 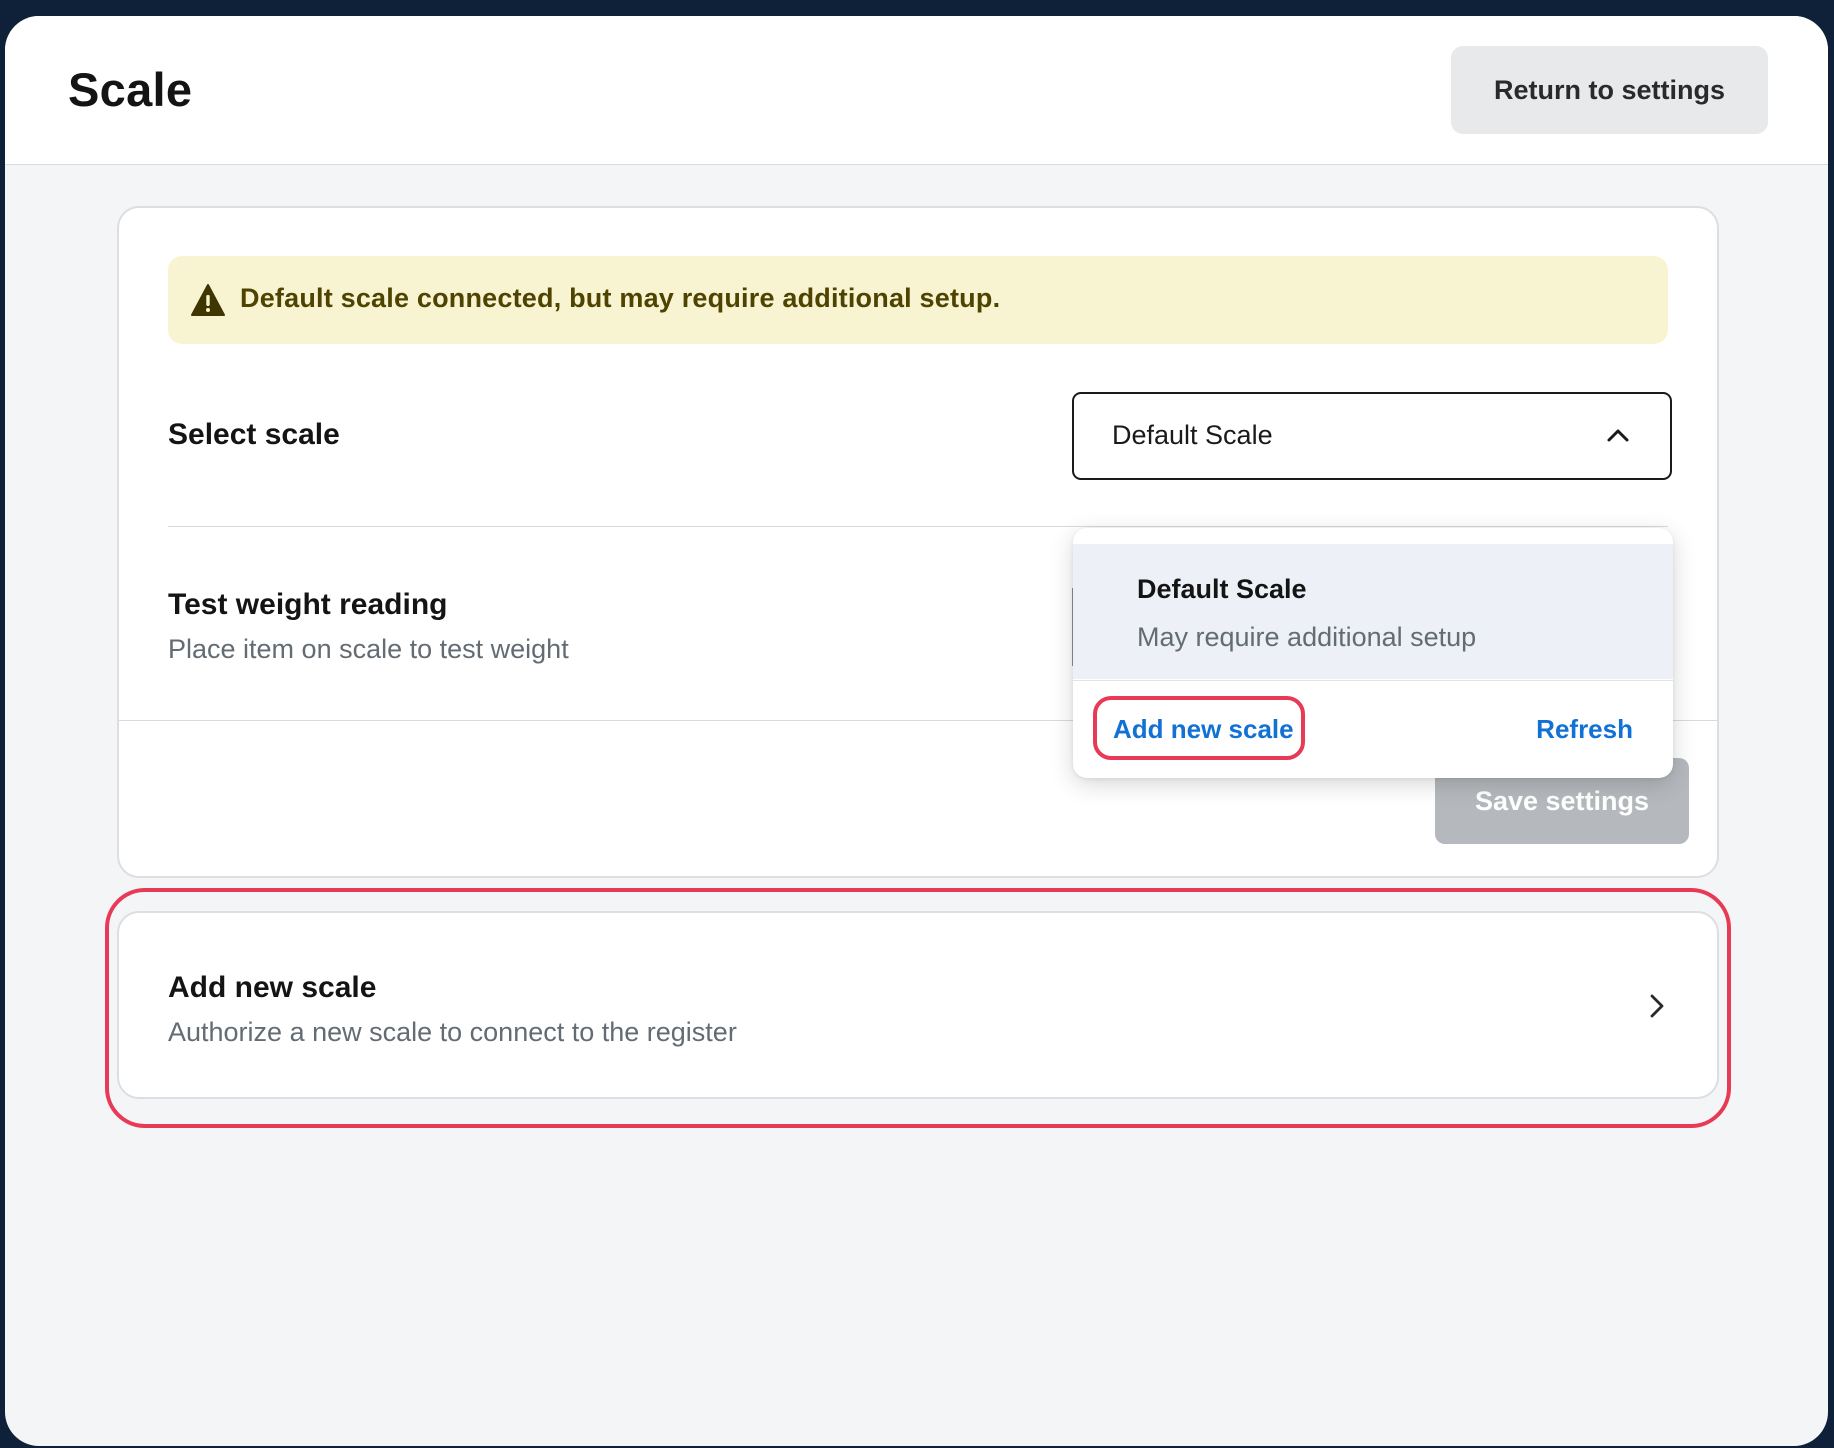 I want to click on select-scale-label: Select scale, so click(x=254, y=434).